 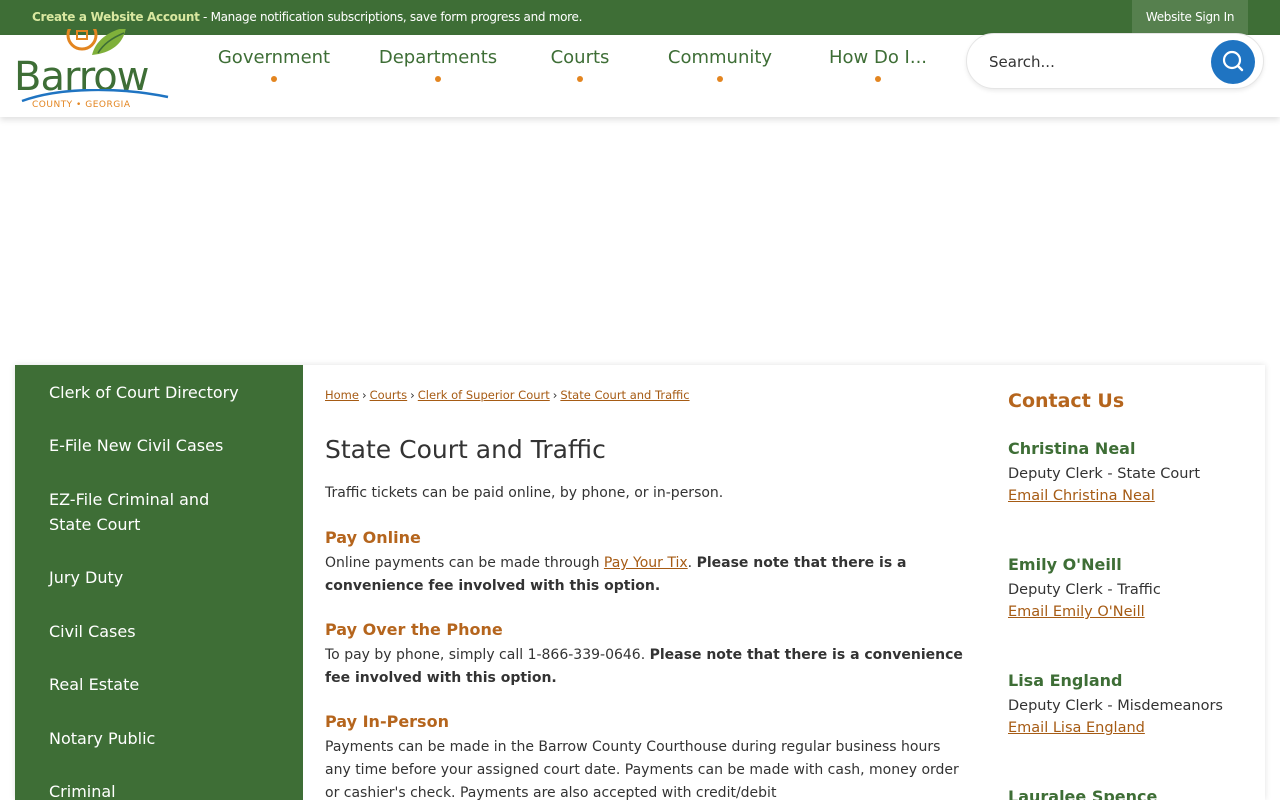 What do you see at coordinates (646, 563) in the screenshot?
I see `pay-your-tix-link: Pay Your Tix` at bounding box center [646, 563].